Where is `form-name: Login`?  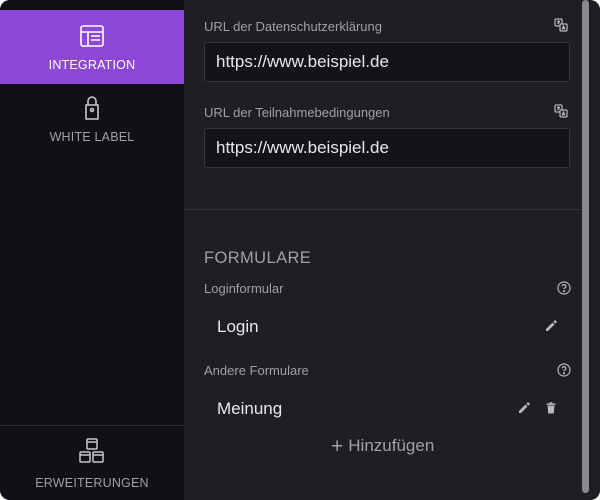
form-name: Login is located at coordinates (238, 326).